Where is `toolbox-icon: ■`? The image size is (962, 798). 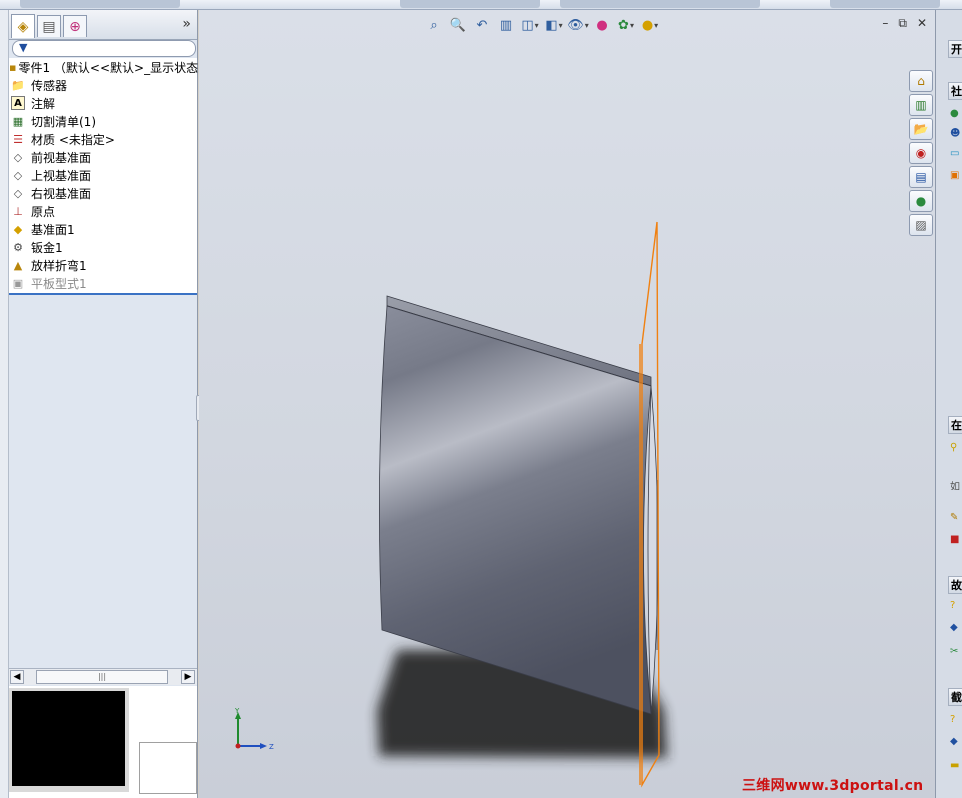 toolbox-icon: ■ is located at coordinates (956, 540).